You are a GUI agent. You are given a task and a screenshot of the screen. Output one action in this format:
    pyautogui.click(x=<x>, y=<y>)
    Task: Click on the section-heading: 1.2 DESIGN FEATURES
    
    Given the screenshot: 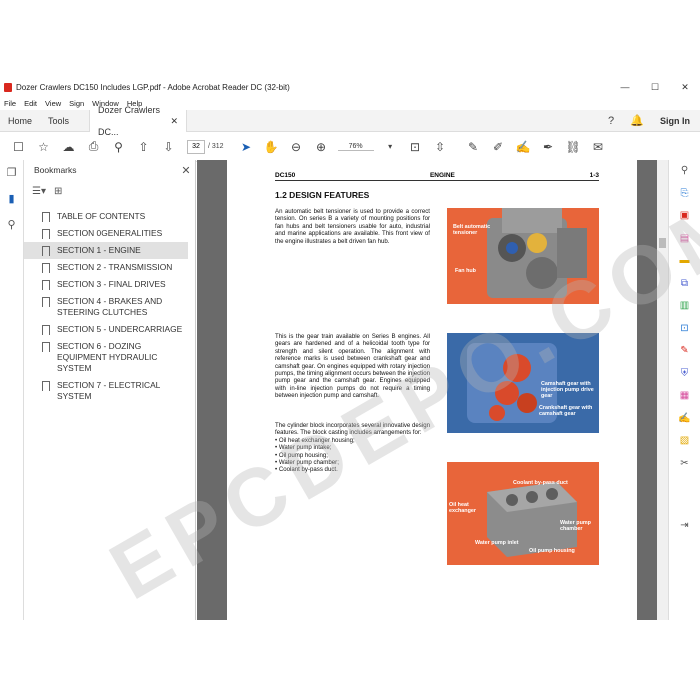 What is the action you would take?
    pyautogui.click(x=322, y=195)
    